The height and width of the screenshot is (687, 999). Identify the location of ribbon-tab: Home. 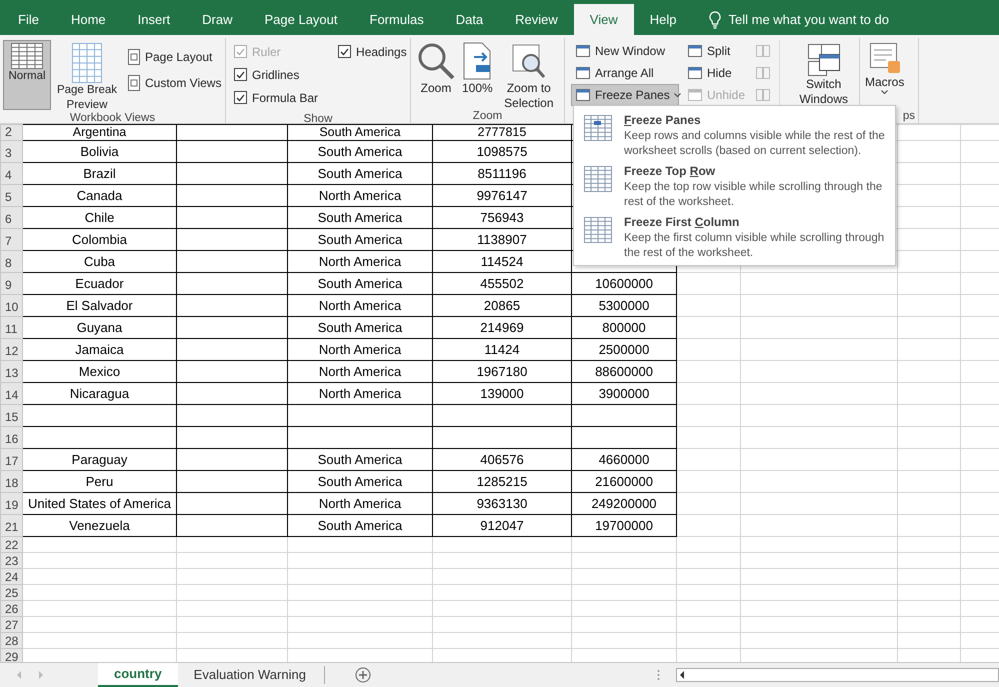
(88, 19).